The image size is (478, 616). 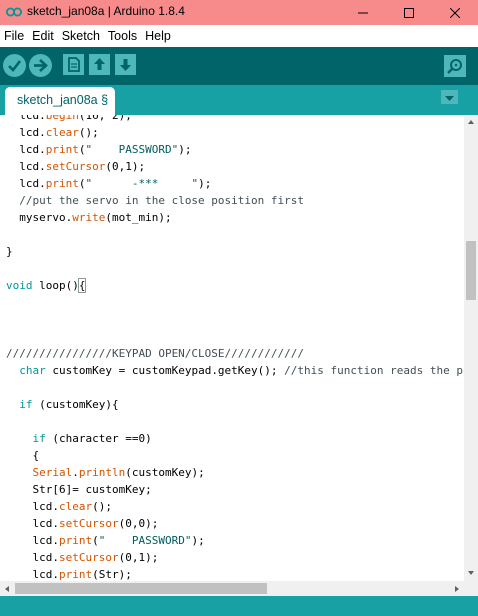 I want to click on code-line: {, so click(x=22, y=455).